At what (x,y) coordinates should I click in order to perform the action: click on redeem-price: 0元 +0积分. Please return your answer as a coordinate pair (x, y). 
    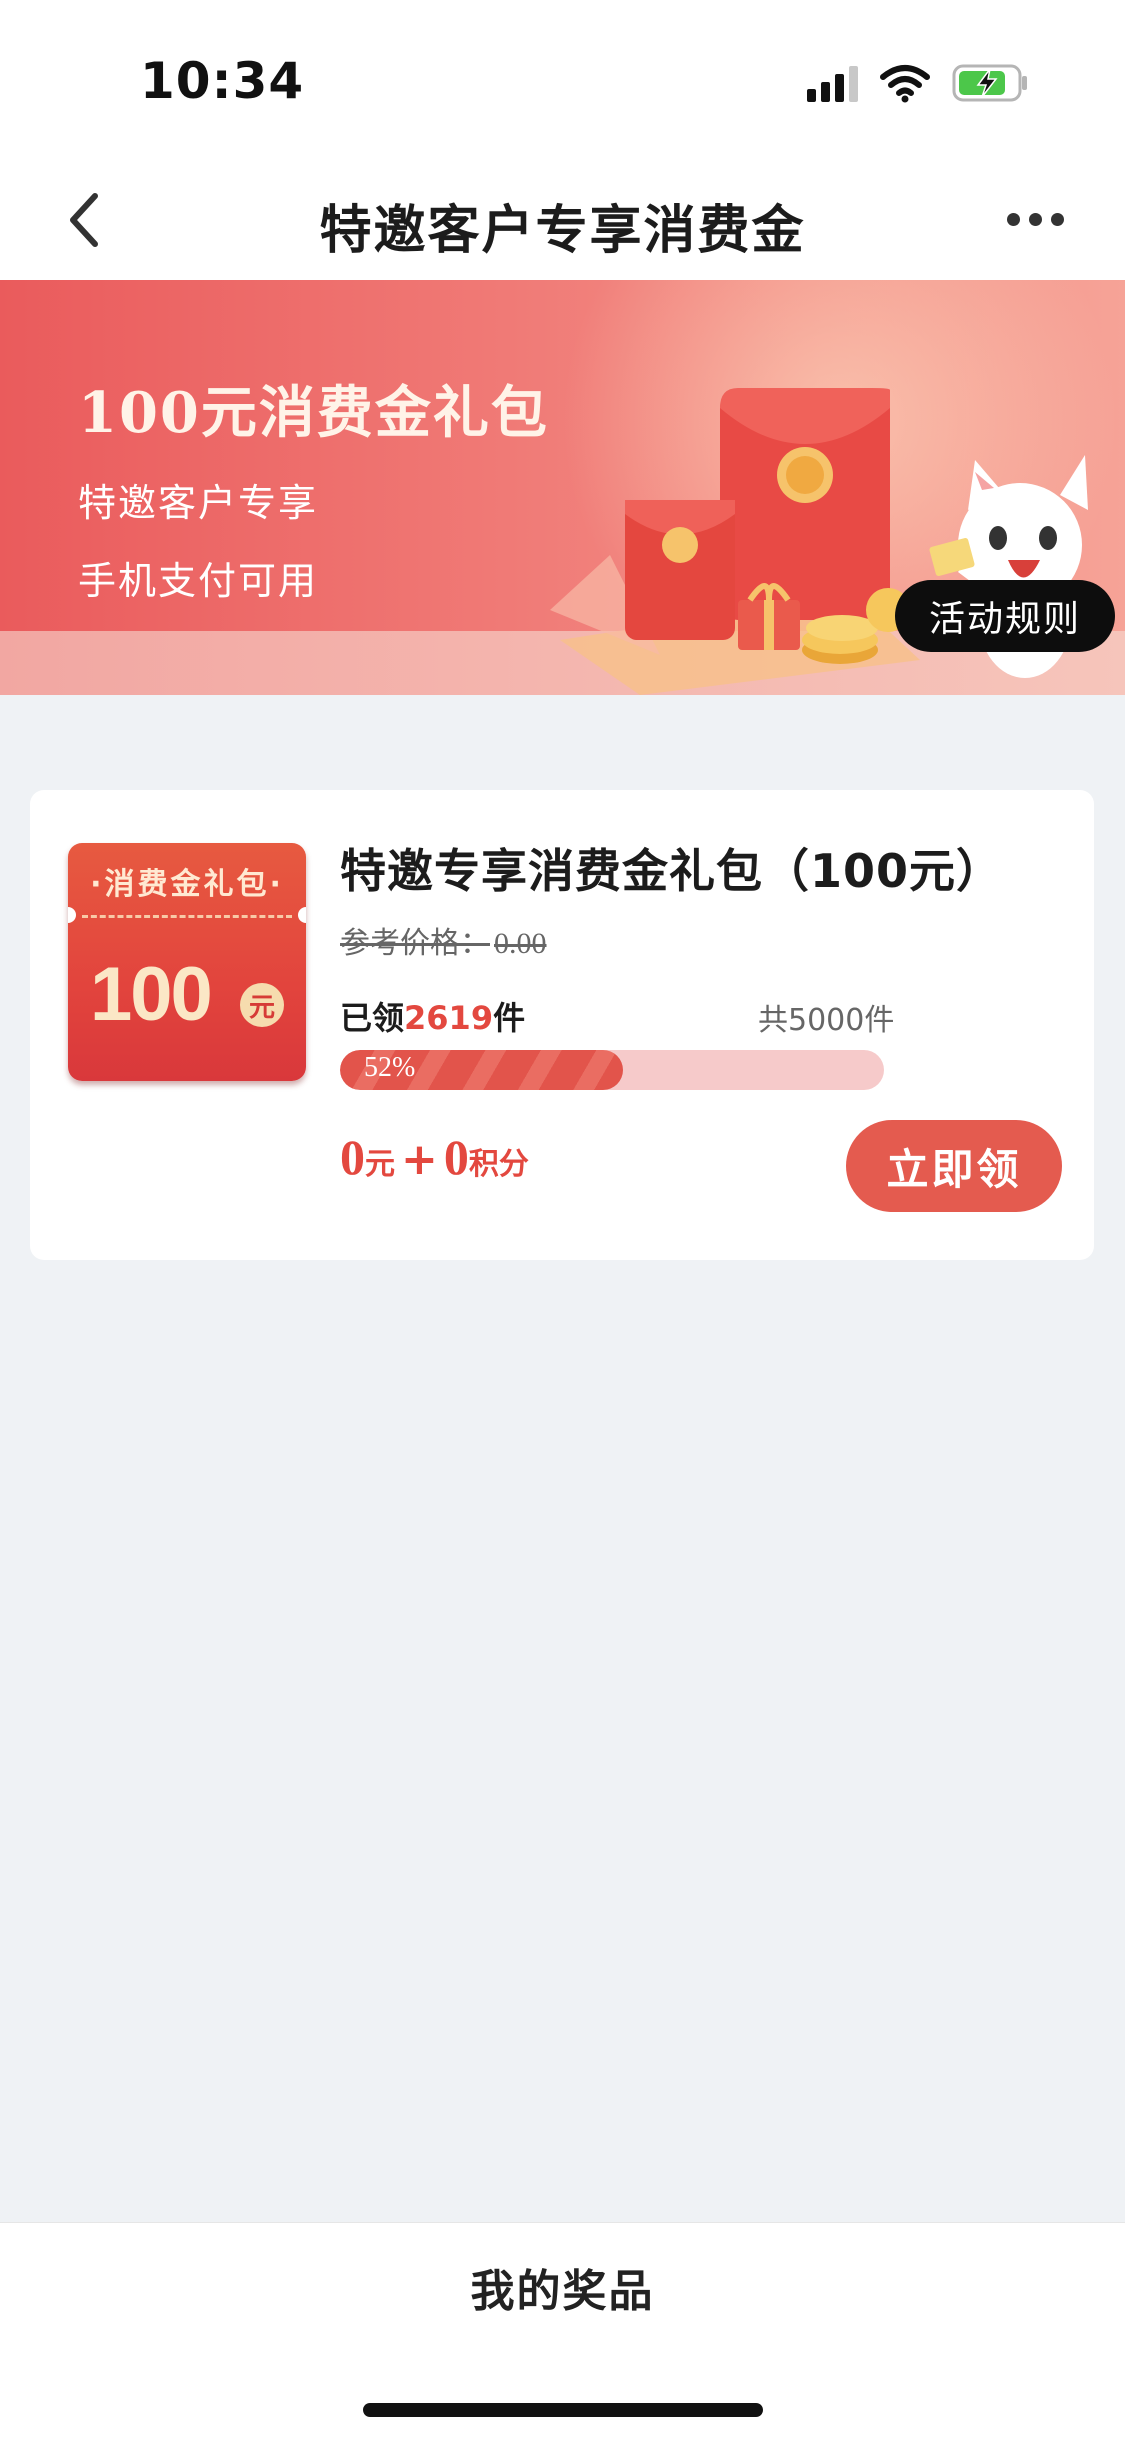
    Looking at the image, I should click on (434, 1157).